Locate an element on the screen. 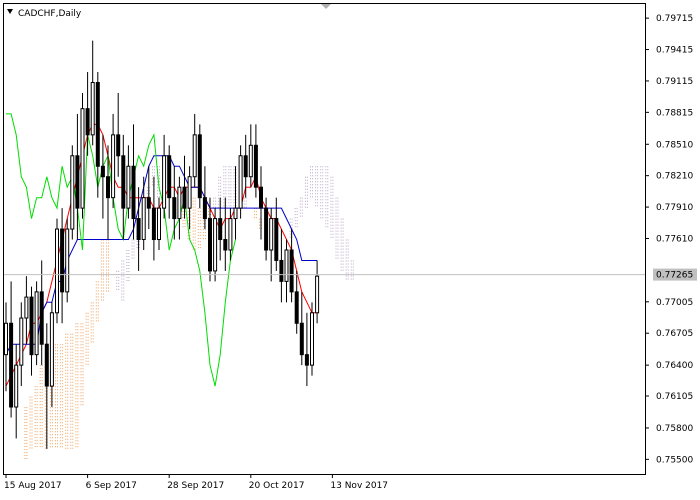  y-tick-label: 0.78815 is located at coordinates (674, 113).